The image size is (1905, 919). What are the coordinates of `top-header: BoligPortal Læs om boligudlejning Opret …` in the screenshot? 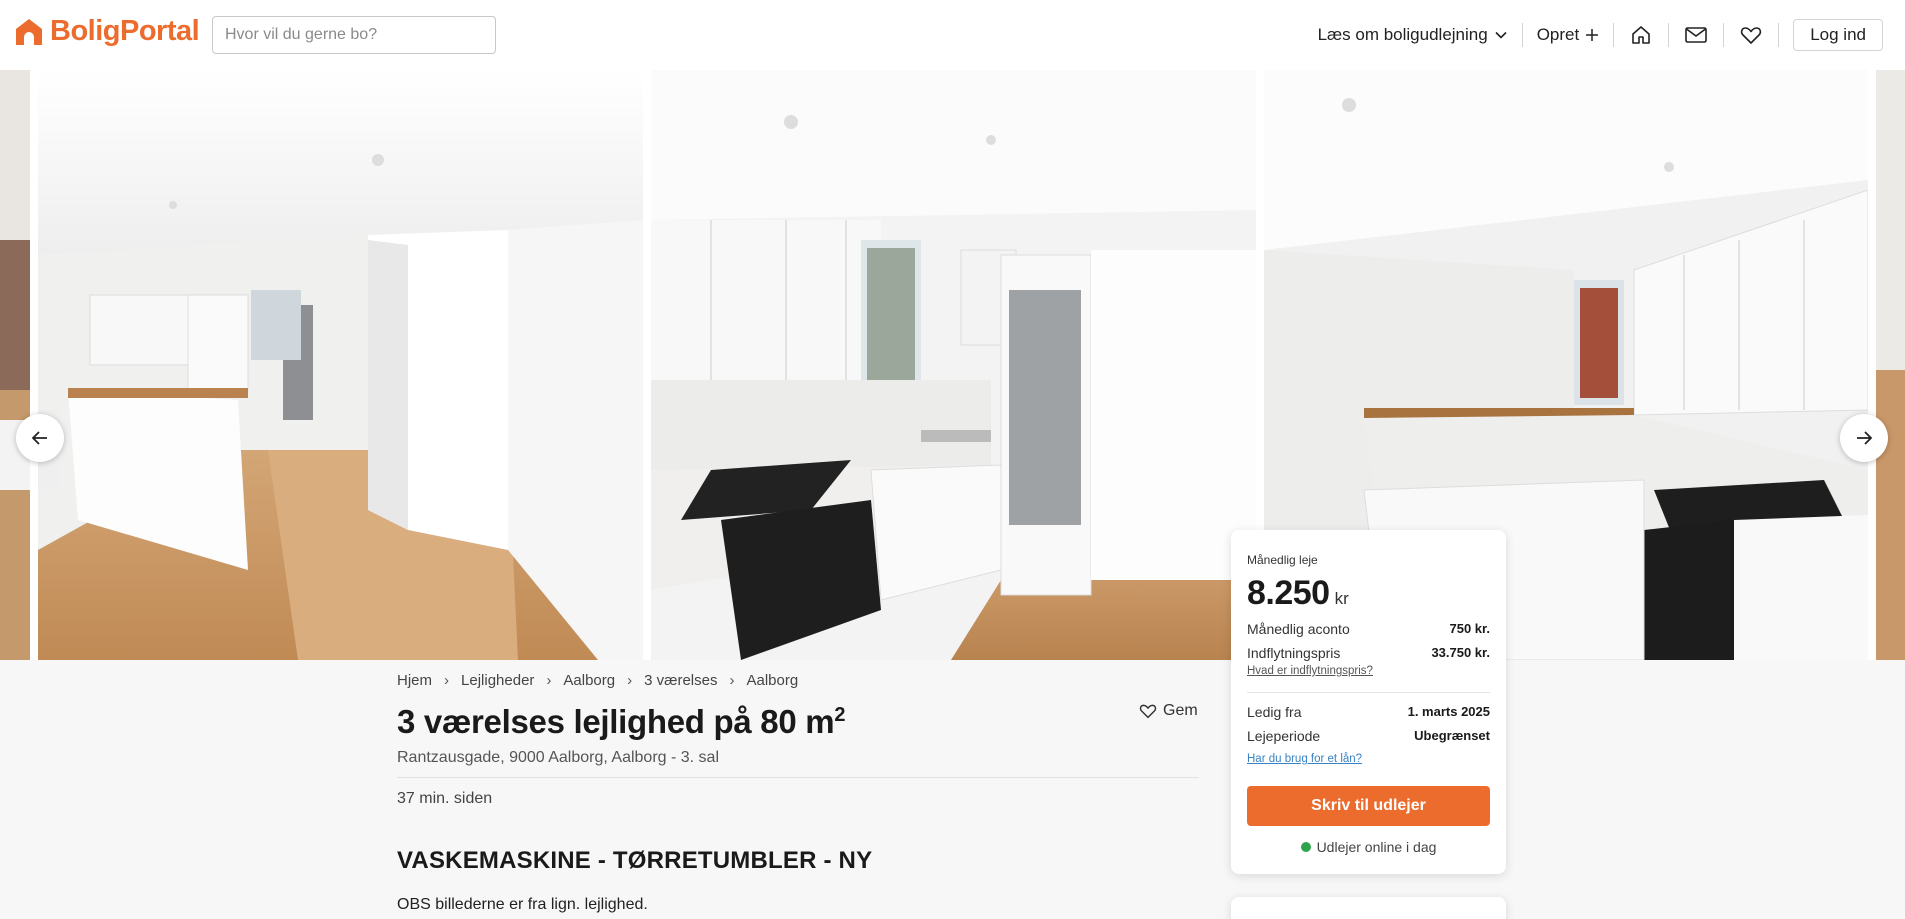 It's located at (952, 35).